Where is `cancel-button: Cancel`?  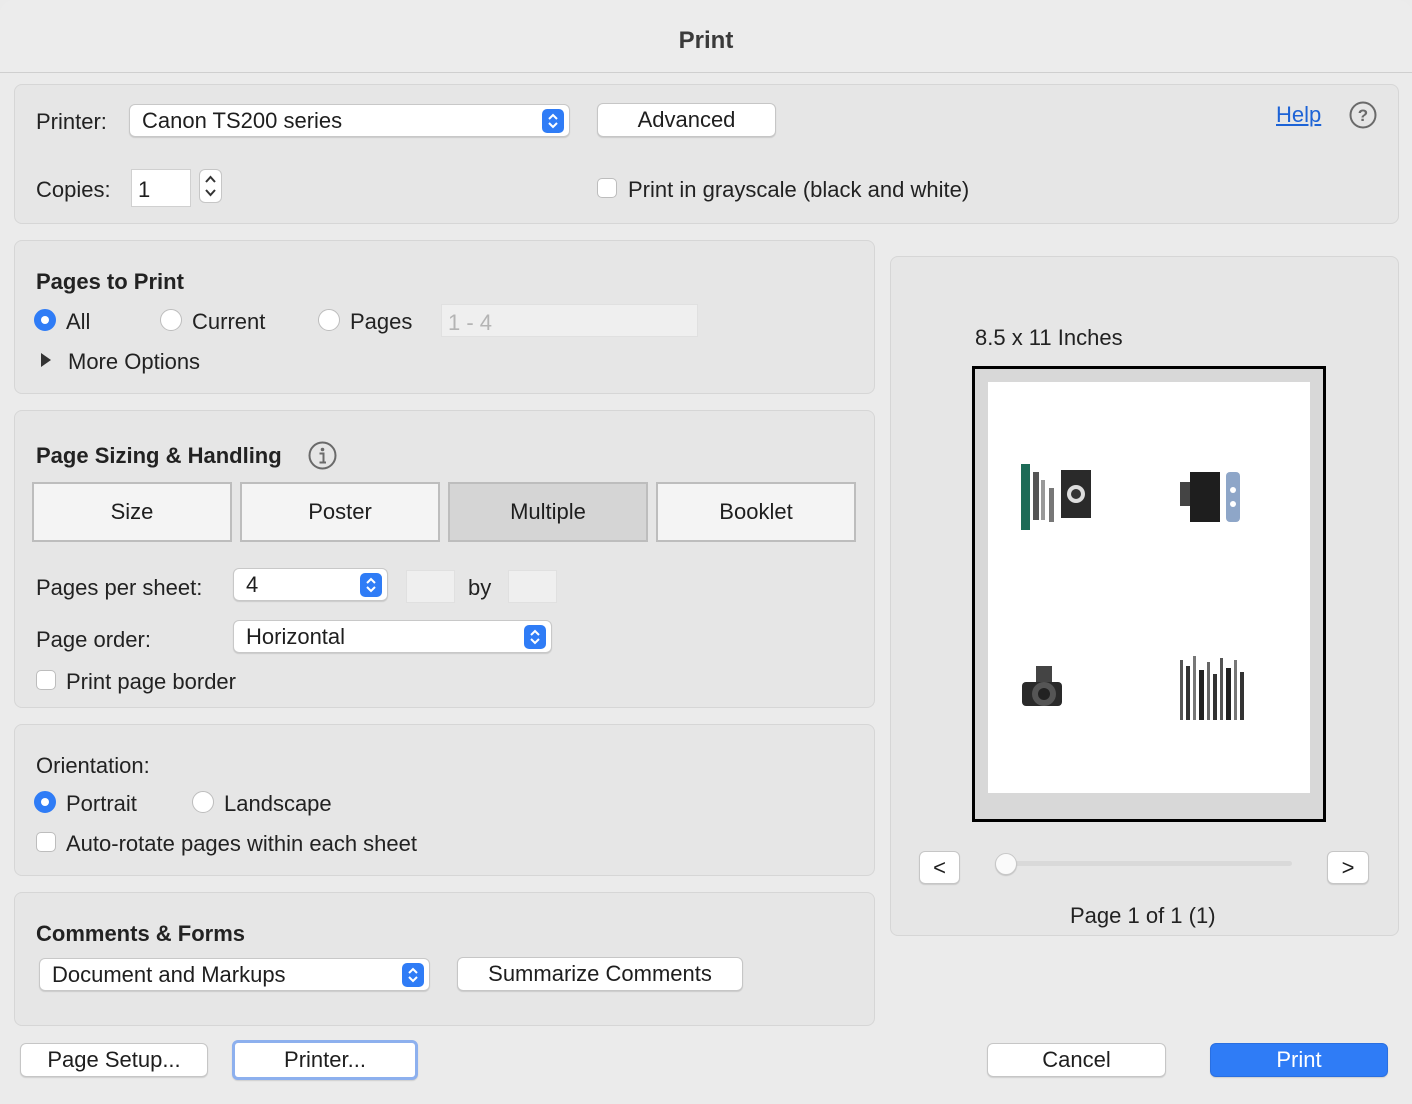 cancel-button: Cancel is located at coordinates (1076, 1060).